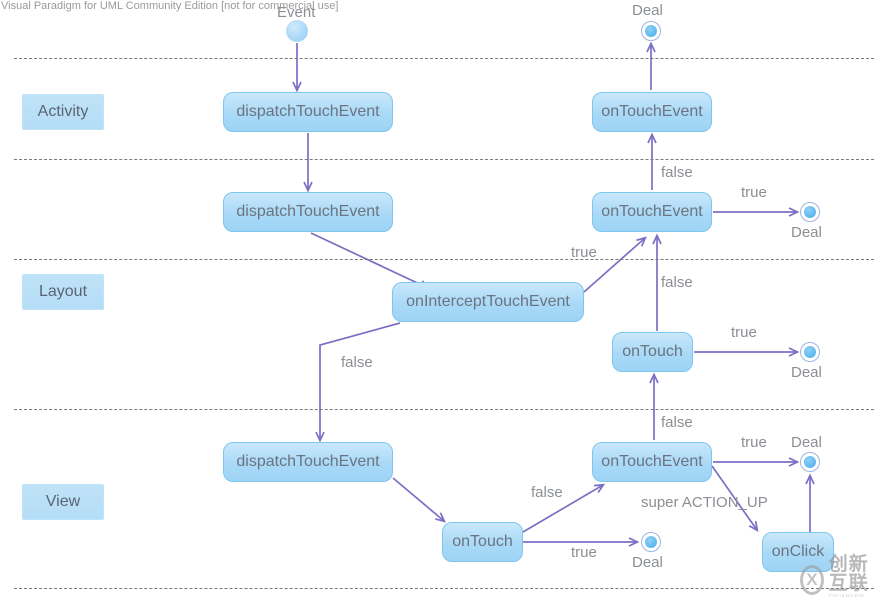 Image resolution: width=888 pixels, height=597 pixels. I want to click on edge-label-false-layout-ontouch: false, so click(677, 282).